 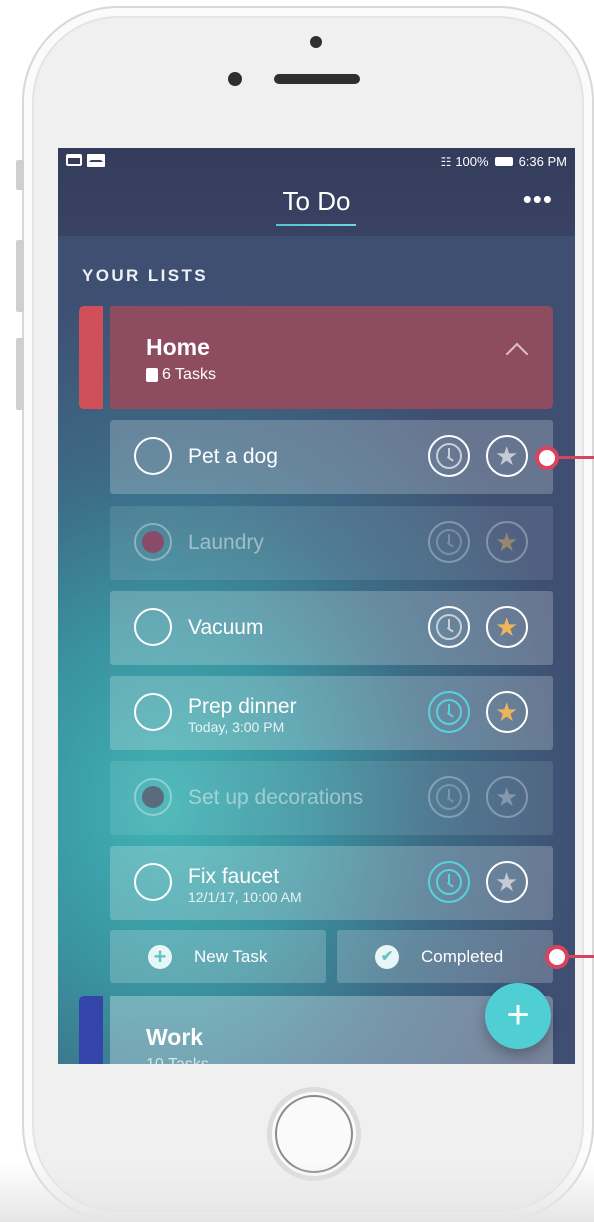 What do you see at coordinates (331, 543) in the screenshot?
I see `task-row: Laundry ★` at bounding box center [331, 543].